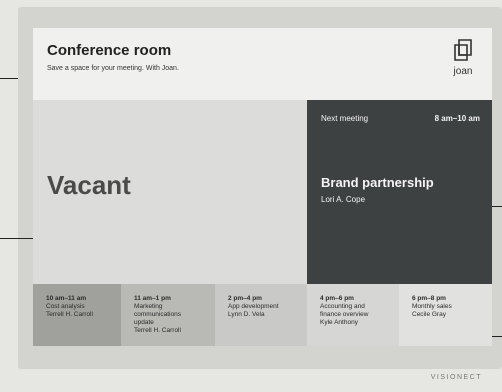 The height and width of the screenshot is (392, 502). I want to click on next-meeting-organizer: Lori A. Cope, so click(343, 199).